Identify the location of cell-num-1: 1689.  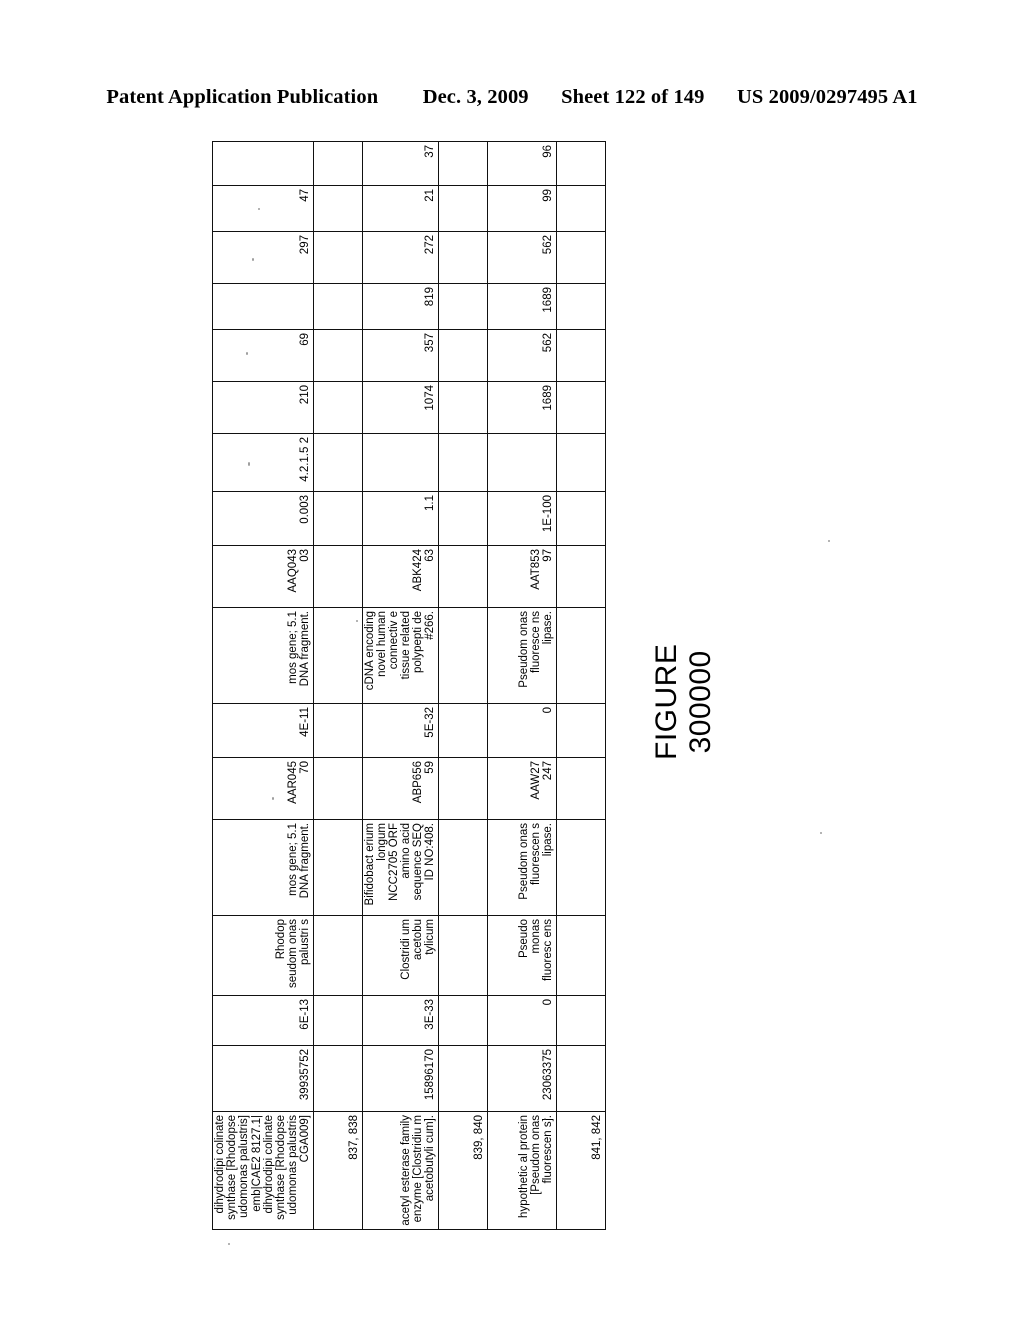
(522, 407).